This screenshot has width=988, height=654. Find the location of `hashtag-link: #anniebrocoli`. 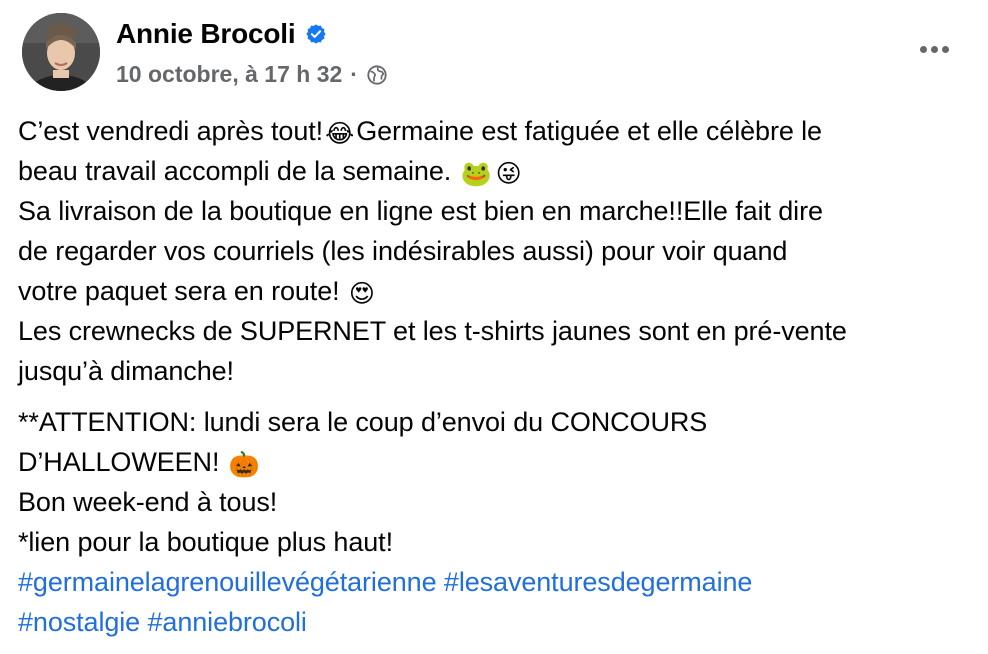

hashtag-link: #anniebrocoli is located at coordinates (227, 622).